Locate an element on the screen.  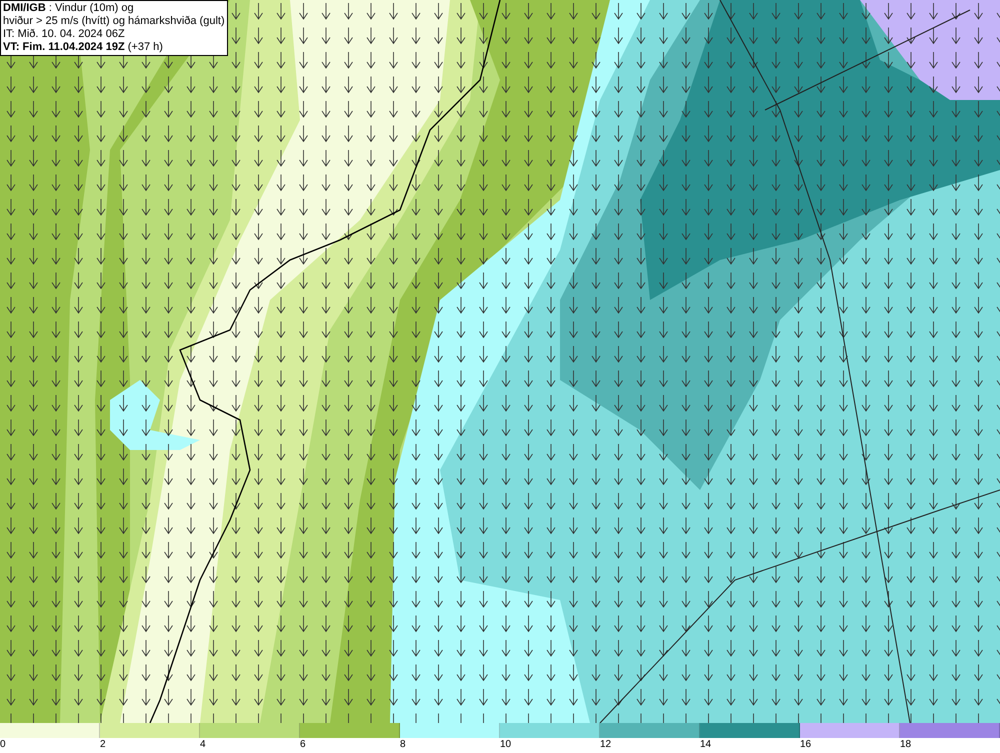
legend-label: 4 is located at coordinates (203, 745).